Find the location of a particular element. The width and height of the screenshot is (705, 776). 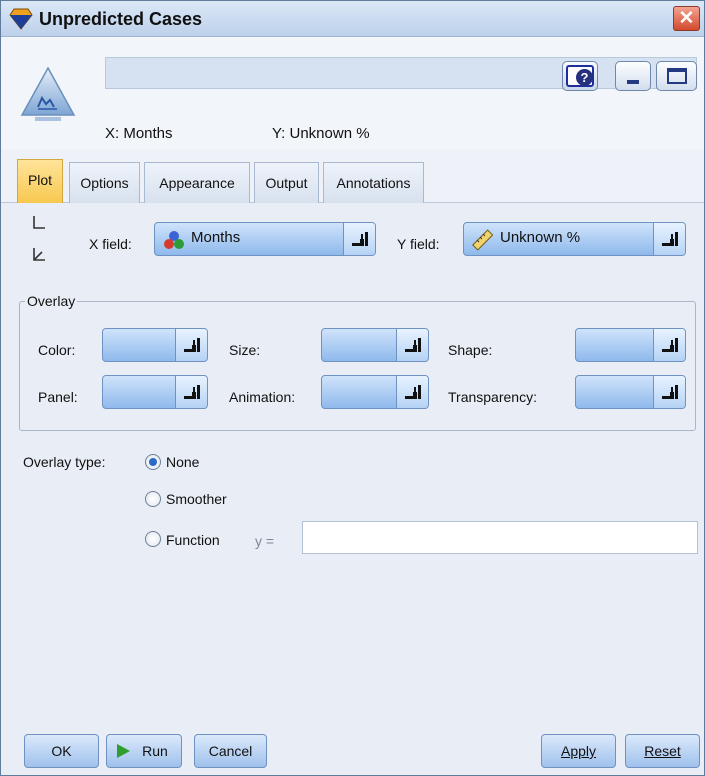

run-button-label: Run is located at coordinates (155, 751).